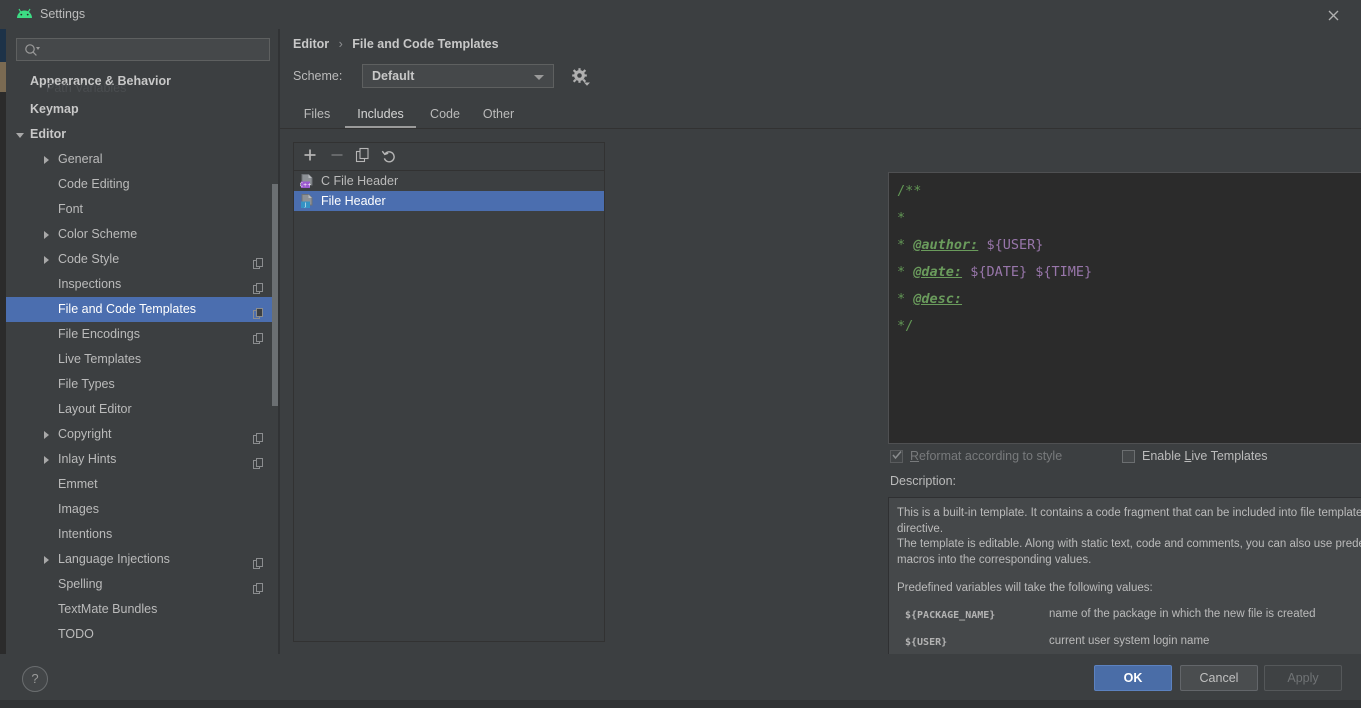 This screenshot has height=708, width=1361. Describe the element at coordinates (458, 76) in the screenshot. I see `scheme-dropdown: Default` at that location.